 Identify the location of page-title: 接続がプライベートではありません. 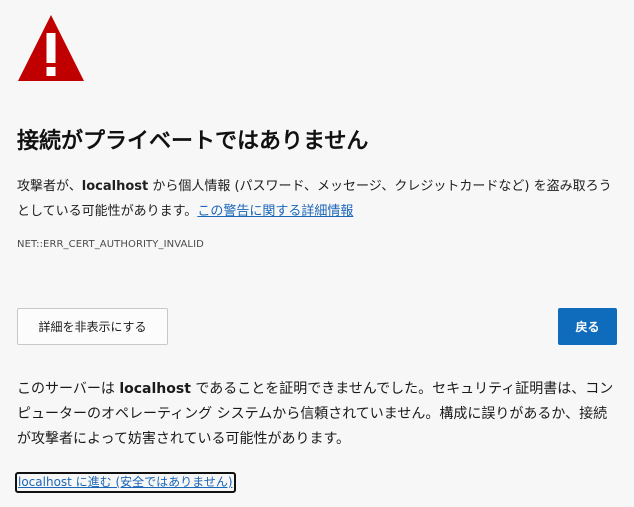
(193, 141).